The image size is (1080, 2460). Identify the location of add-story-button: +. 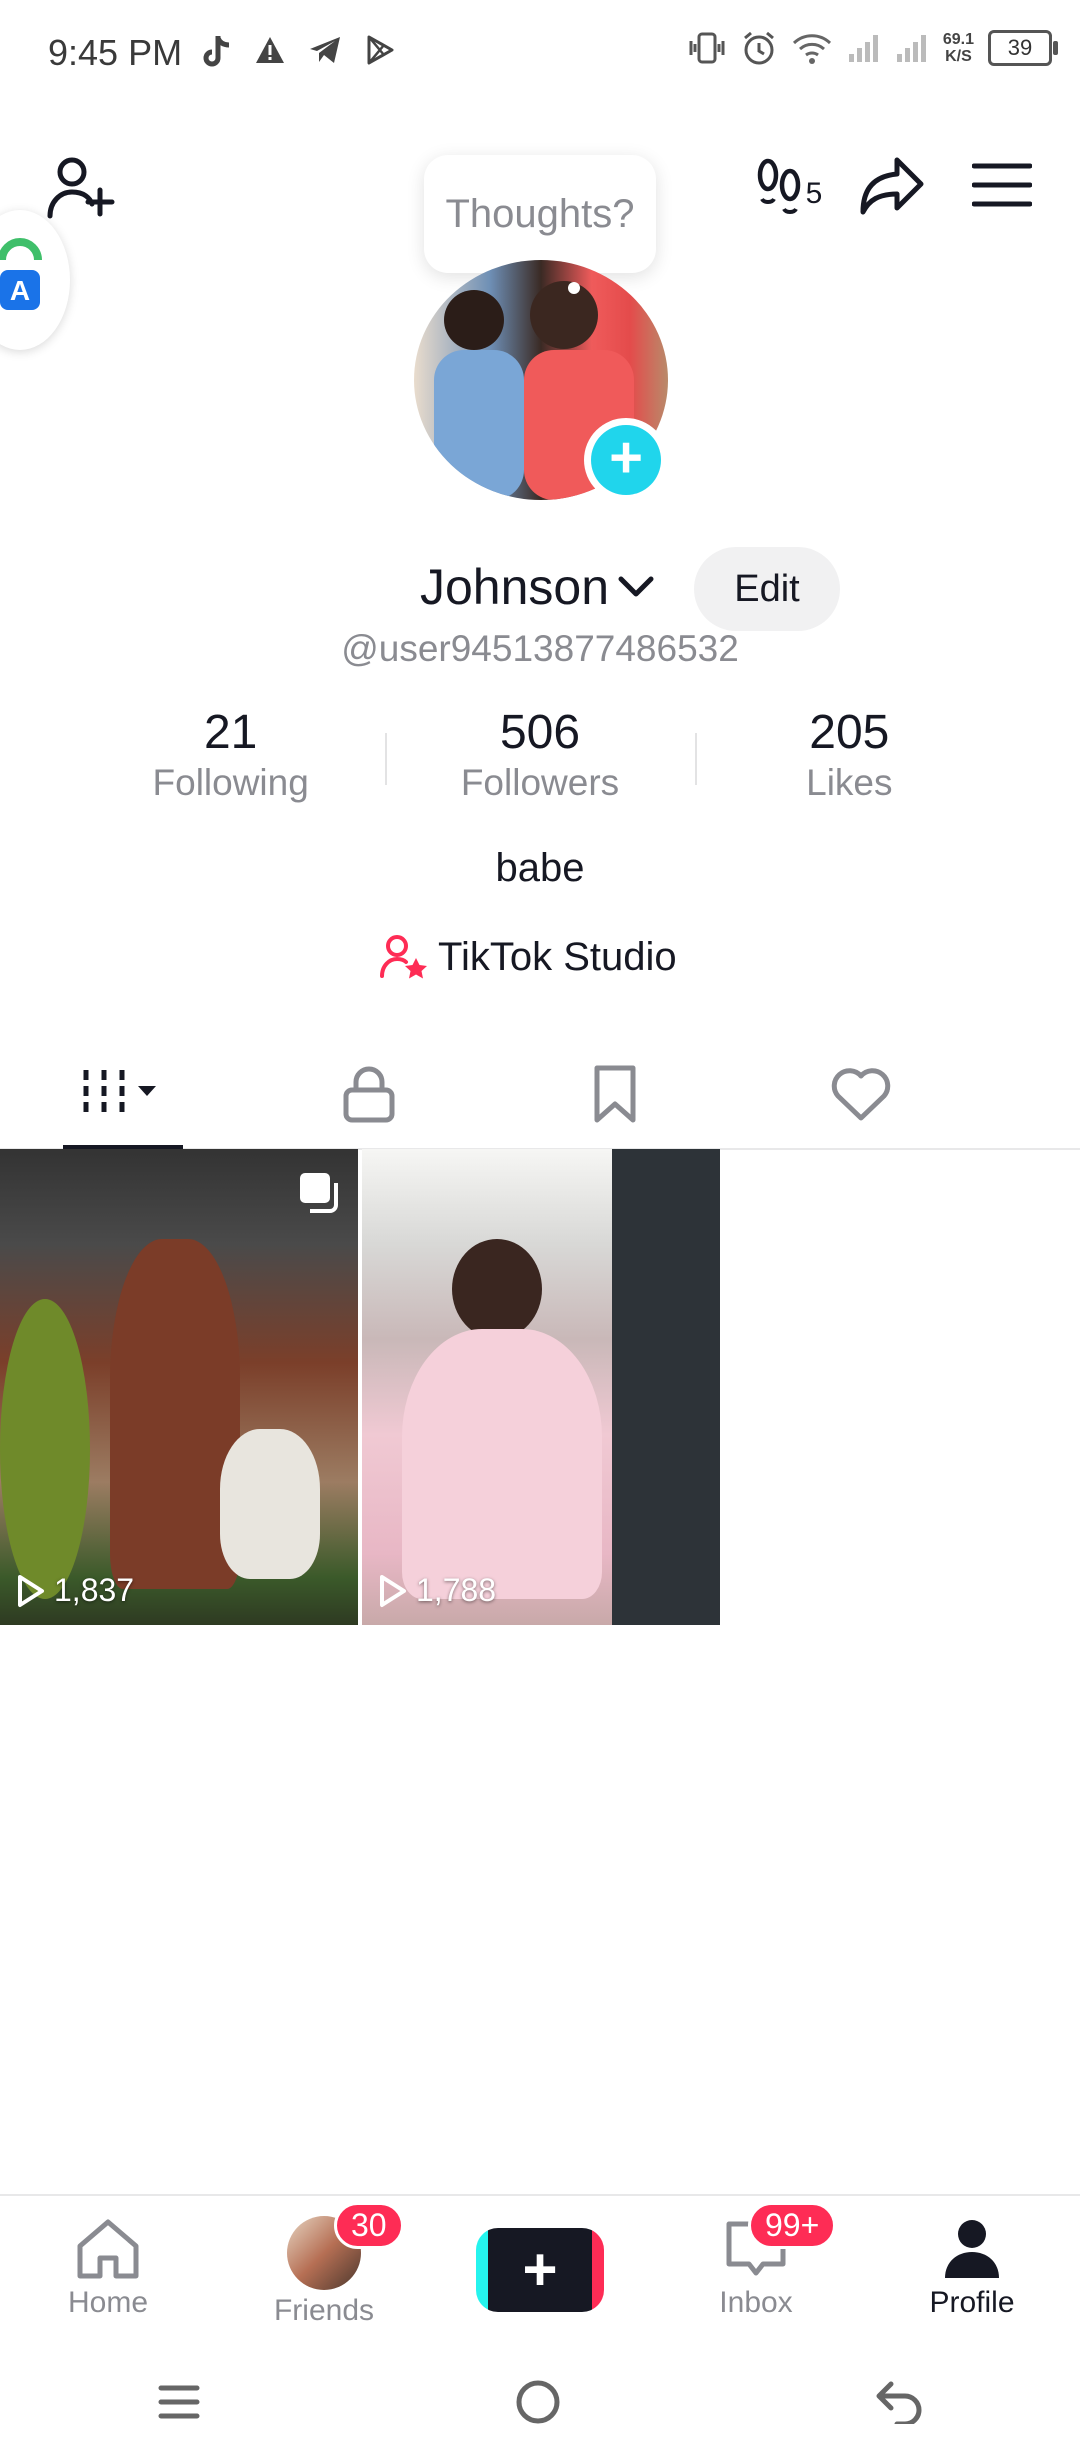
(626, 460).